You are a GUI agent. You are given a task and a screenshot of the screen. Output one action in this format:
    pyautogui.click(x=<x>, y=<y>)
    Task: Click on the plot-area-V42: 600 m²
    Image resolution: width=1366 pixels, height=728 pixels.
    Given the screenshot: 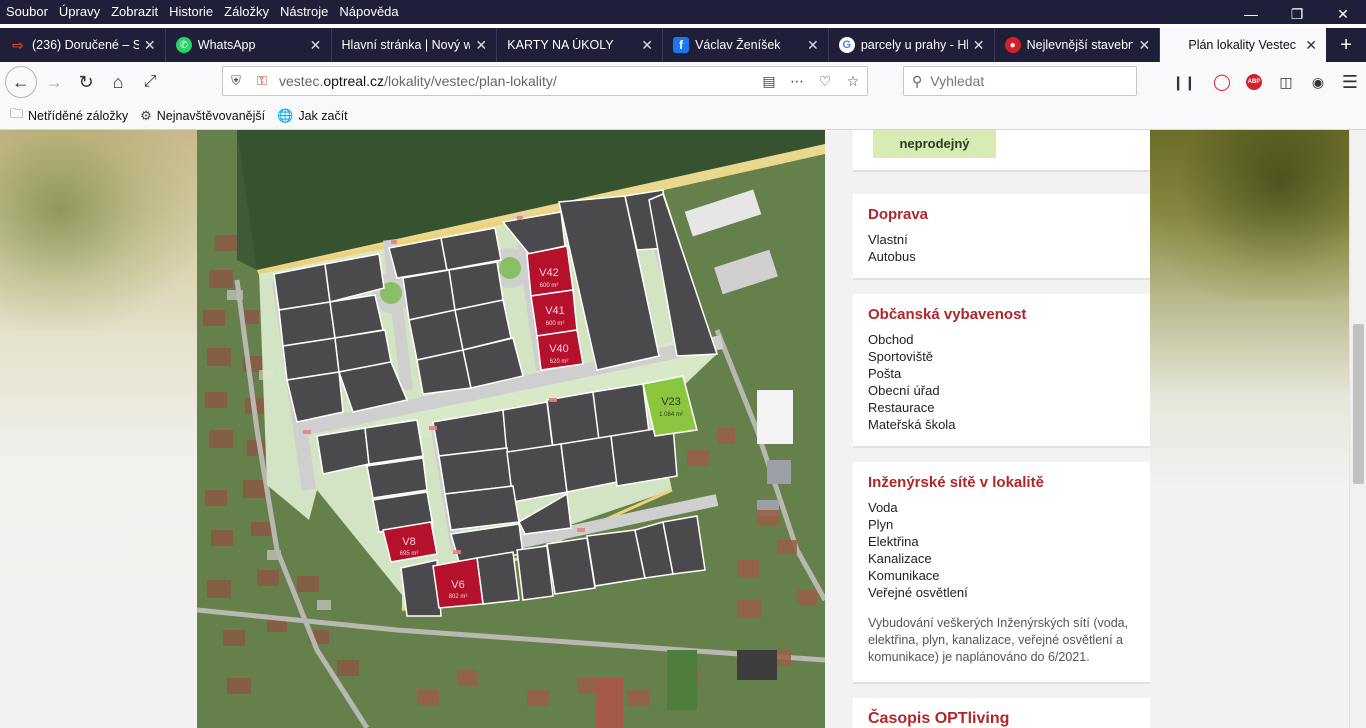 What is the action you would take?
    pyautogui.click(x=549, y=286)
    